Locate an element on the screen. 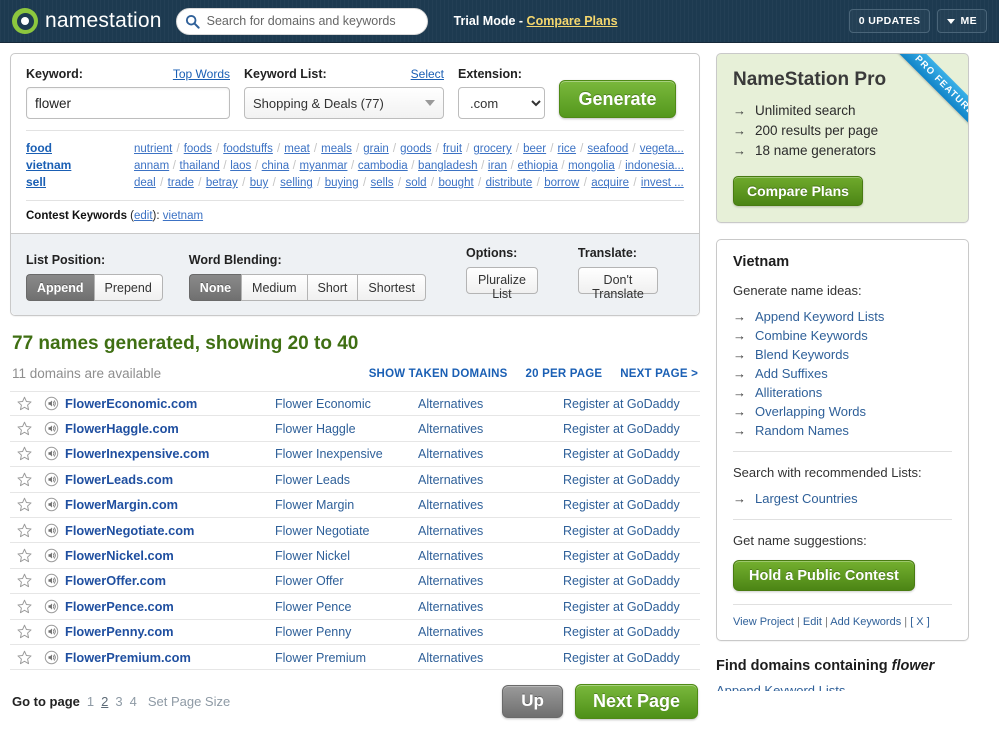 This screenshot has width=999, height=747. keyword-chip: foodstuffs is located at coordinates (248, 149).